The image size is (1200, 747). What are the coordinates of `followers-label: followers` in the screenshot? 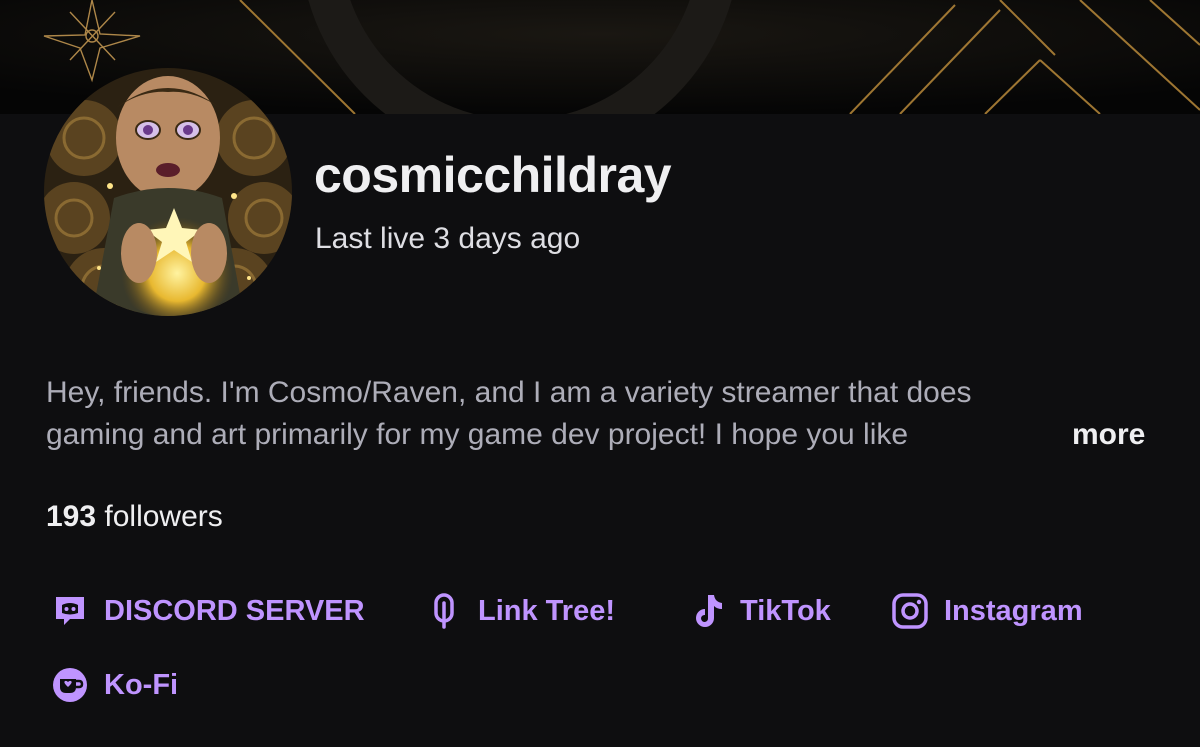 It's located at (159, 516).